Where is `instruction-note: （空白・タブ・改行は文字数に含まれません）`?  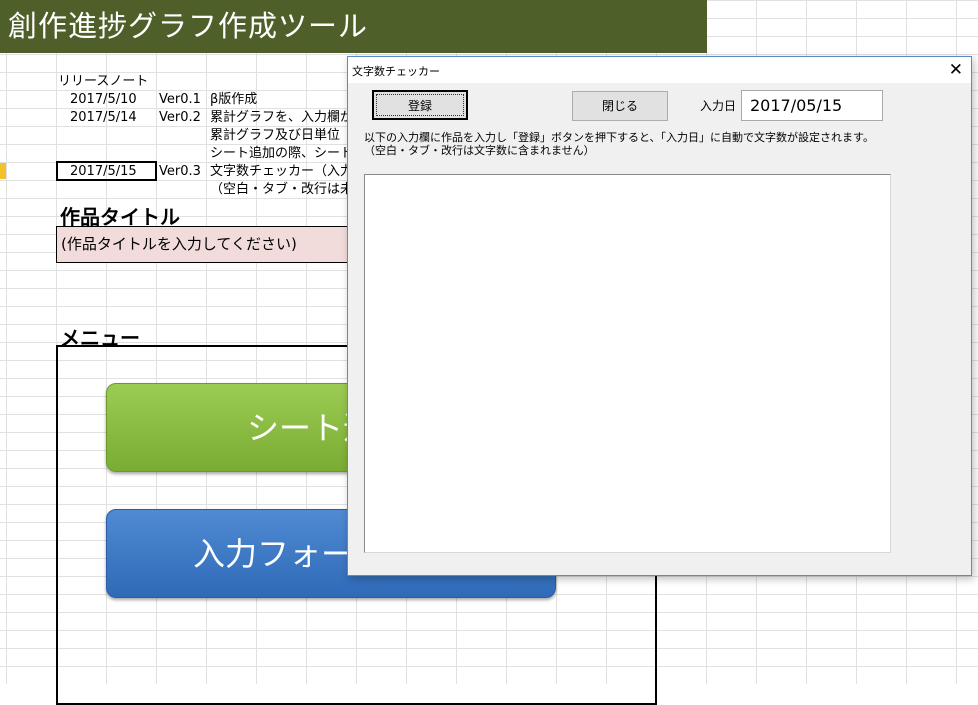
instruction-note: （空白・タブ・改行は文字数に含まれません） is located at coordinates (479, 150).